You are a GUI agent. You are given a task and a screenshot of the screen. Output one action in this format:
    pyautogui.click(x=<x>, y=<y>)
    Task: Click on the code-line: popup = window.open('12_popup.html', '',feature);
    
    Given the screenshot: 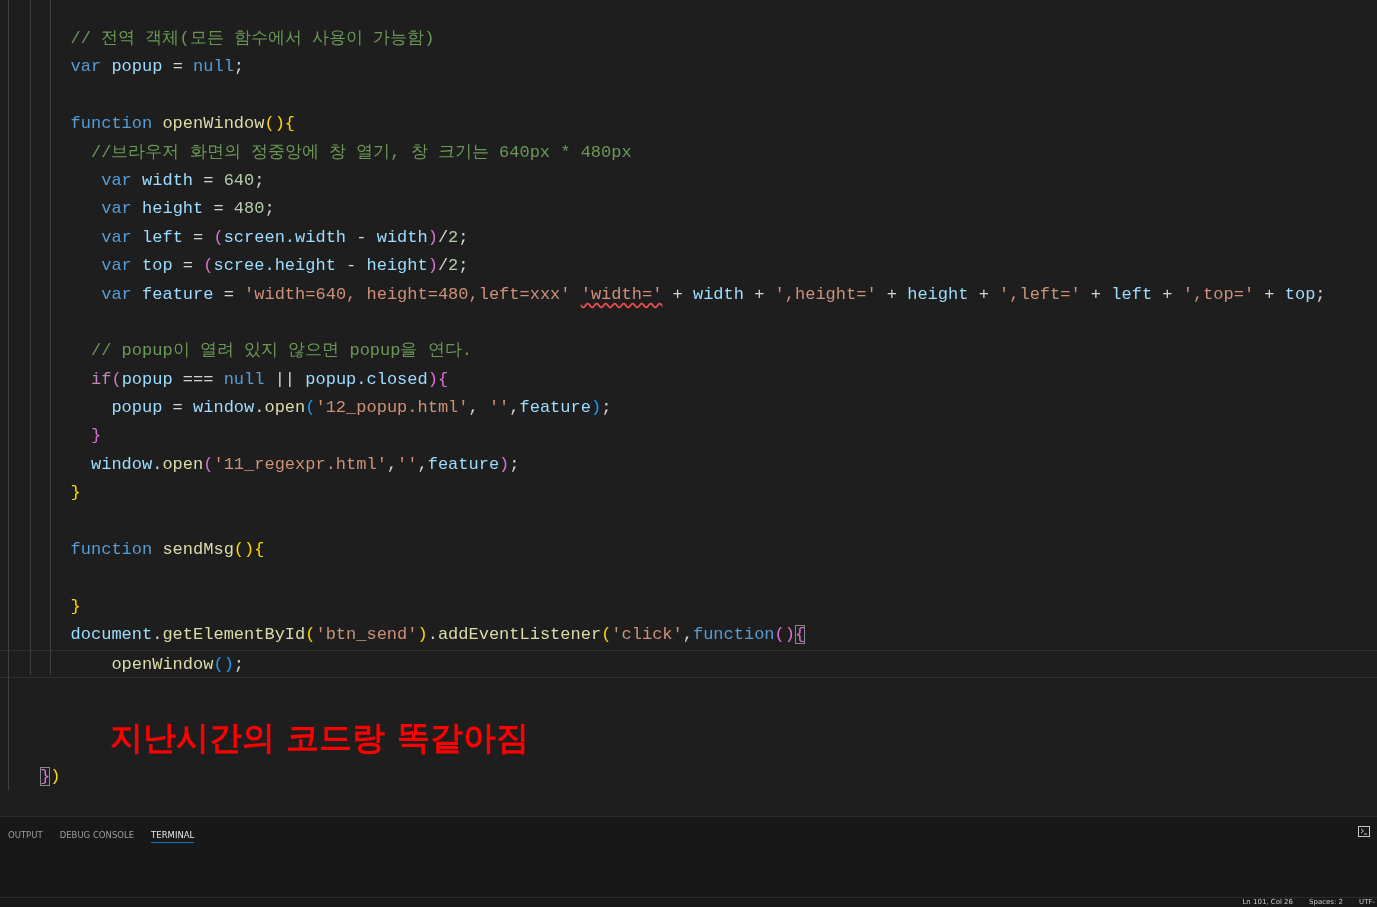 What is the action you would take?
    pyautogui.click(x=361, y=408)
    